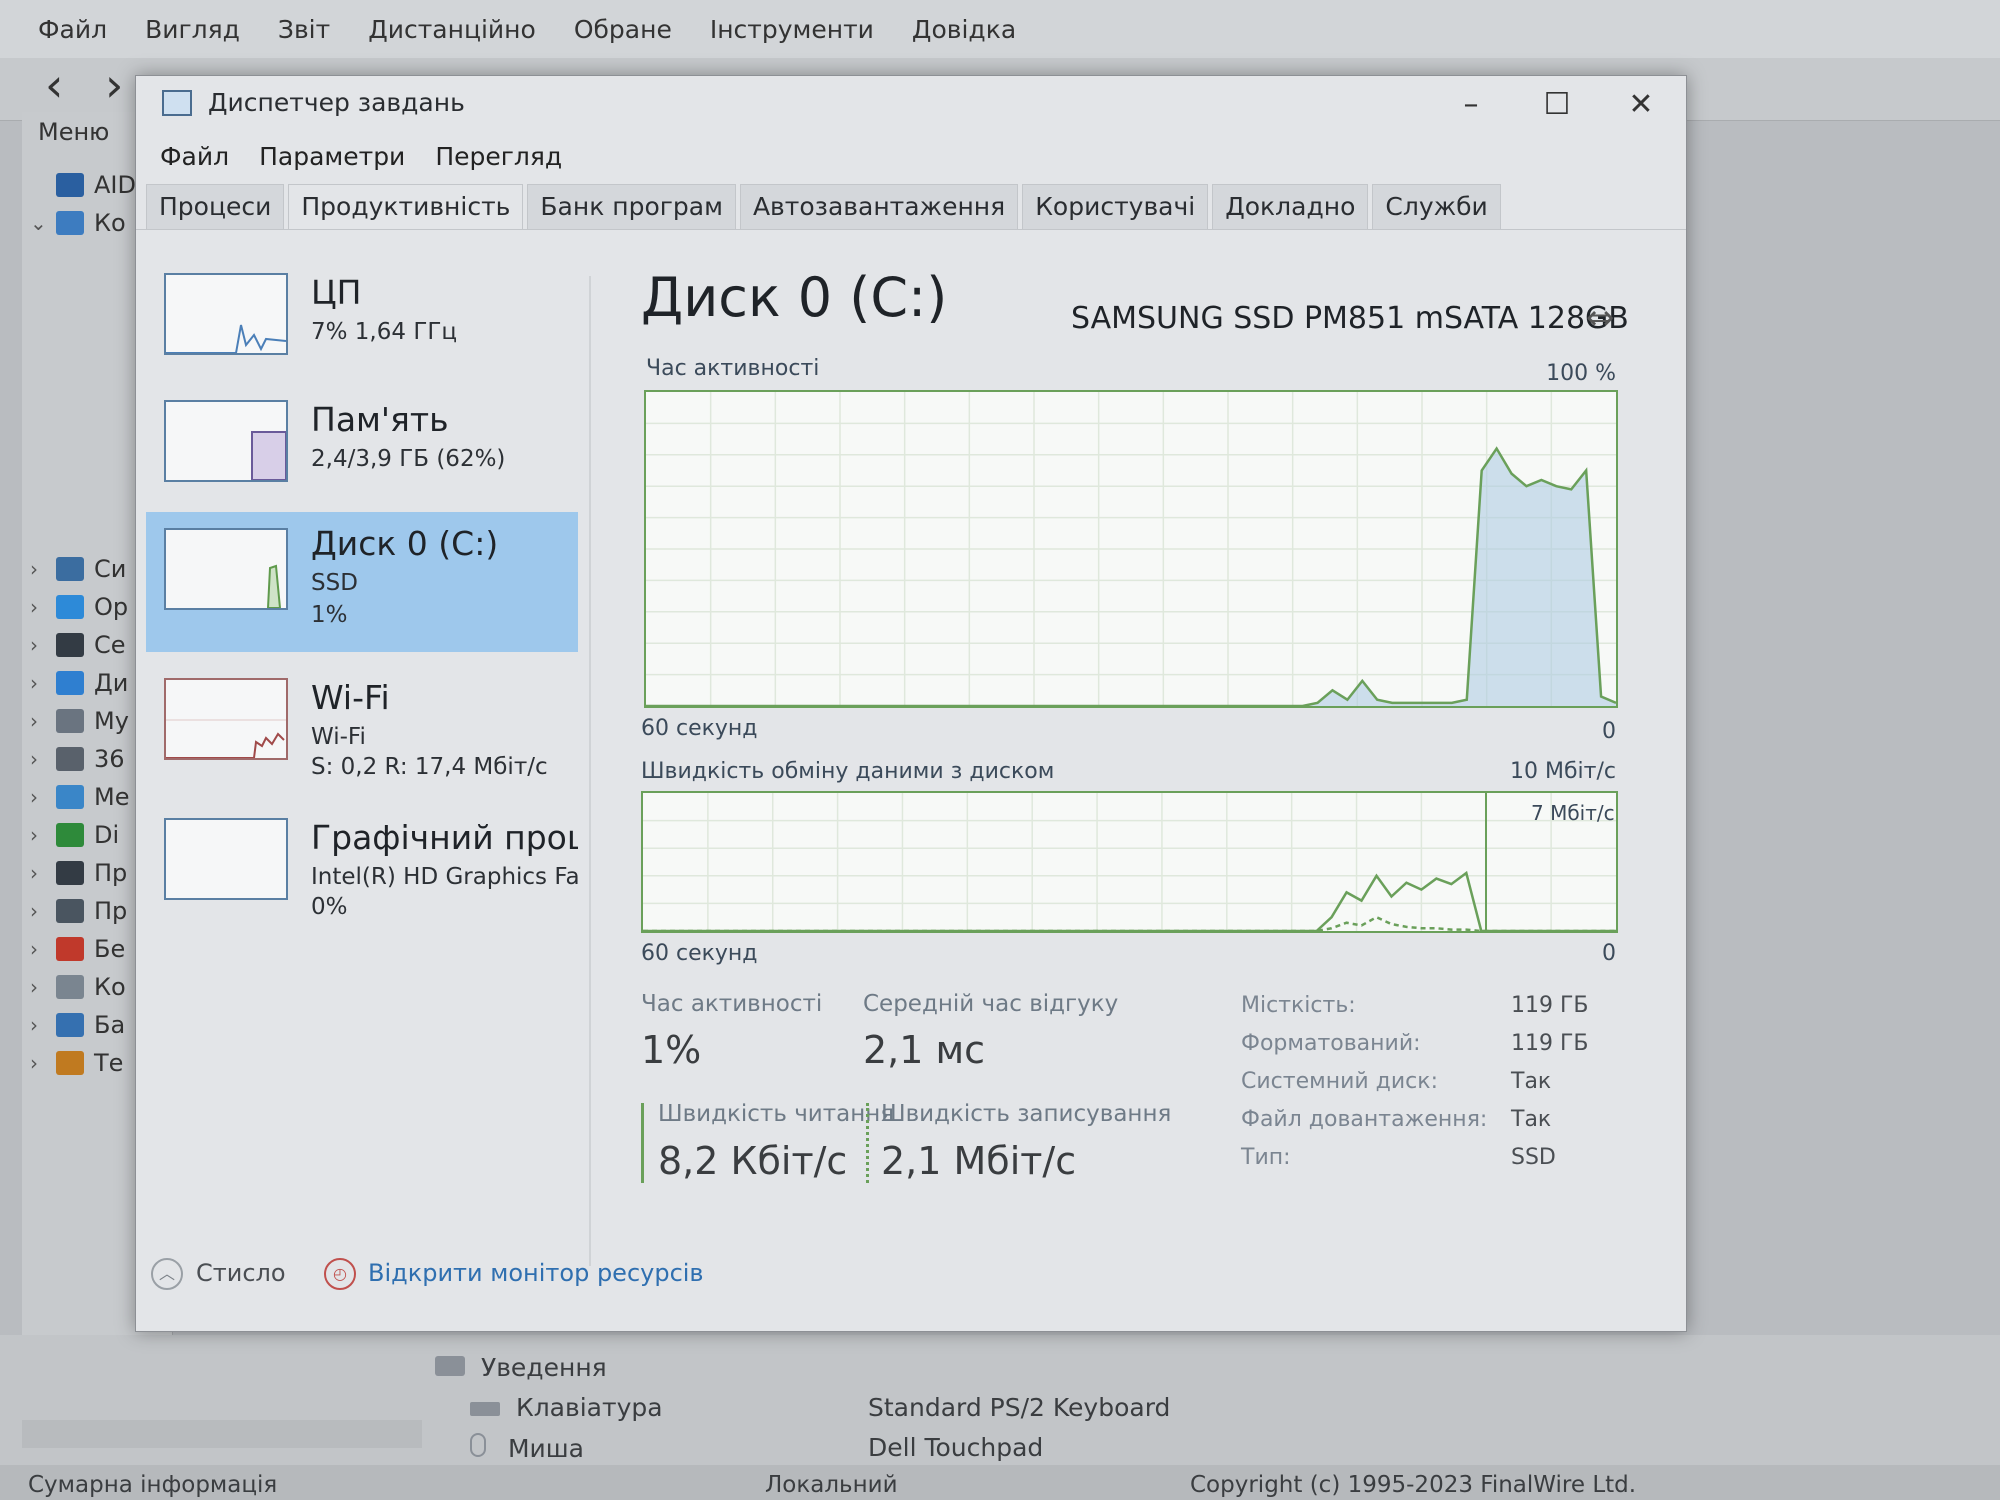 Image resolution: width=2000 pixels, height=1500 pixels. I want to click on perf-item-cpu: ЦП 7% 1,64 ГГц, so click(362, 321).